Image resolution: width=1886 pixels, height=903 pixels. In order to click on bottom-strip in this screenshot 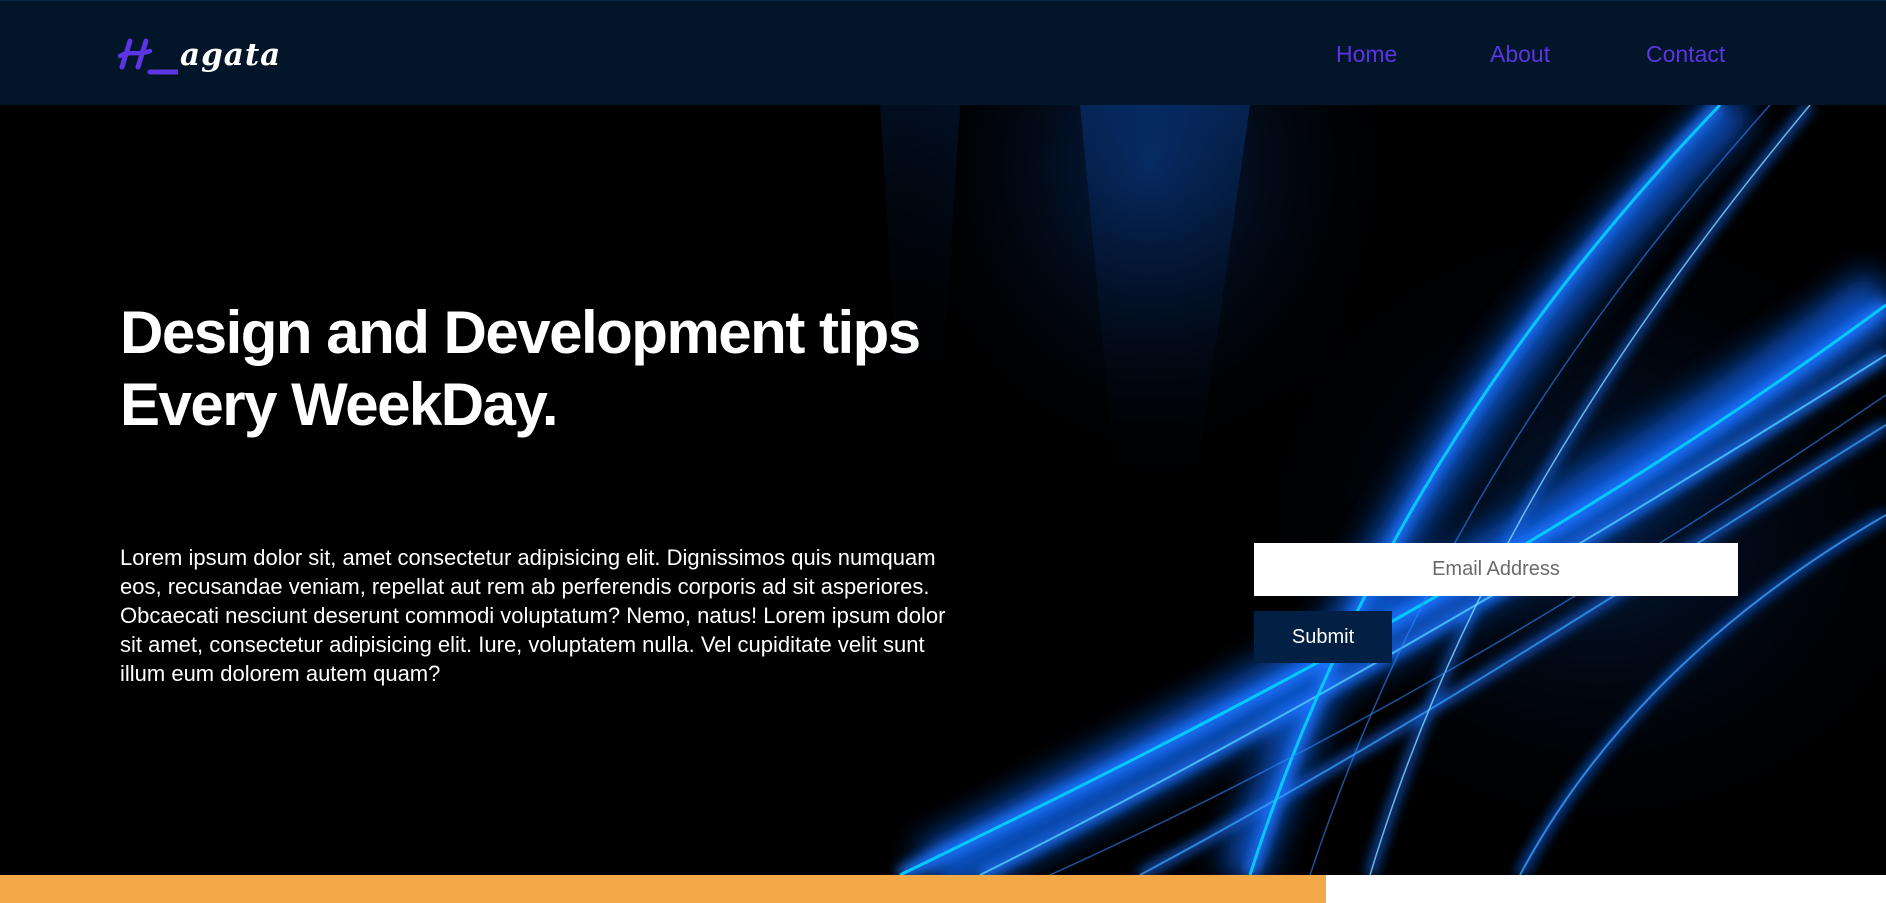, I will do `click(943, 889)`.